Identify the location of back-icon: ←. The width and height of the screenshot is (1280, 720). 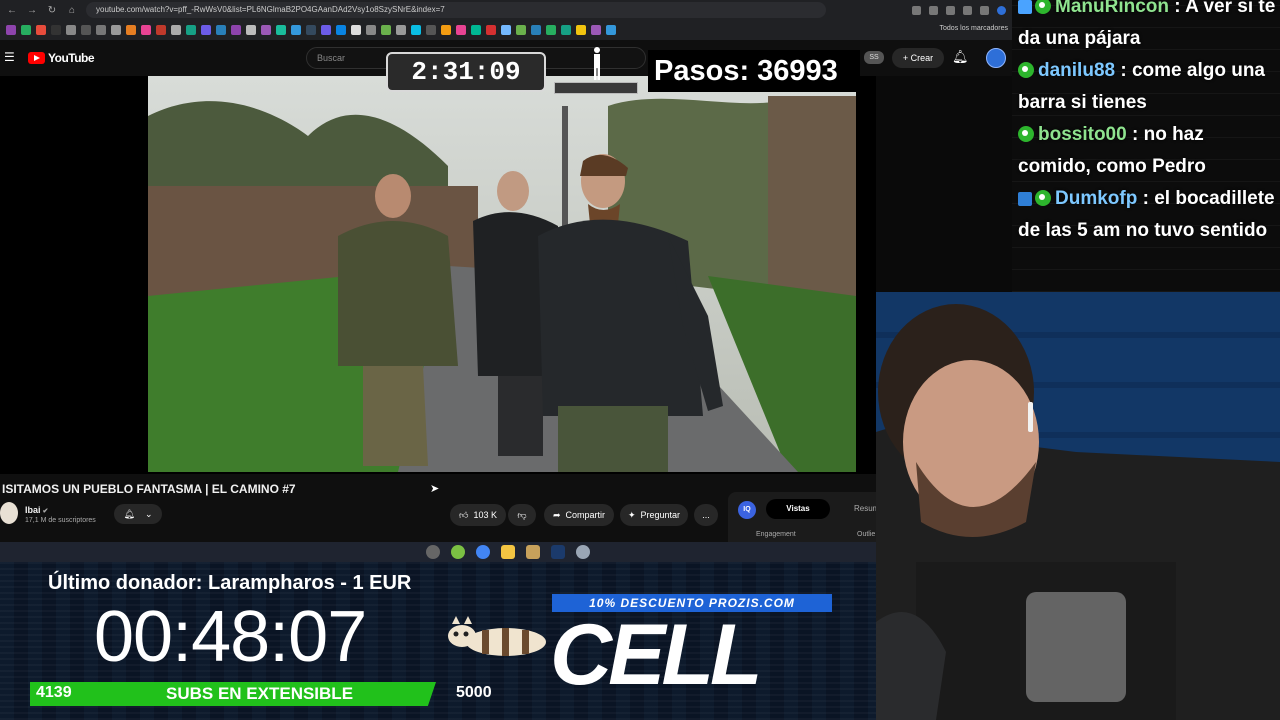
(12, 10).